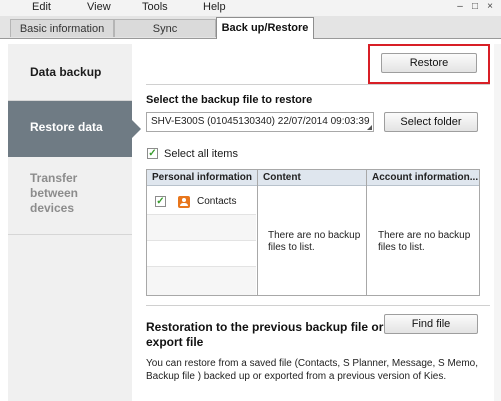 The image size is (501, 401). Describe the element at coordinates (475, 7) in the screenshot. I see `maximize-icon: □` at that location.